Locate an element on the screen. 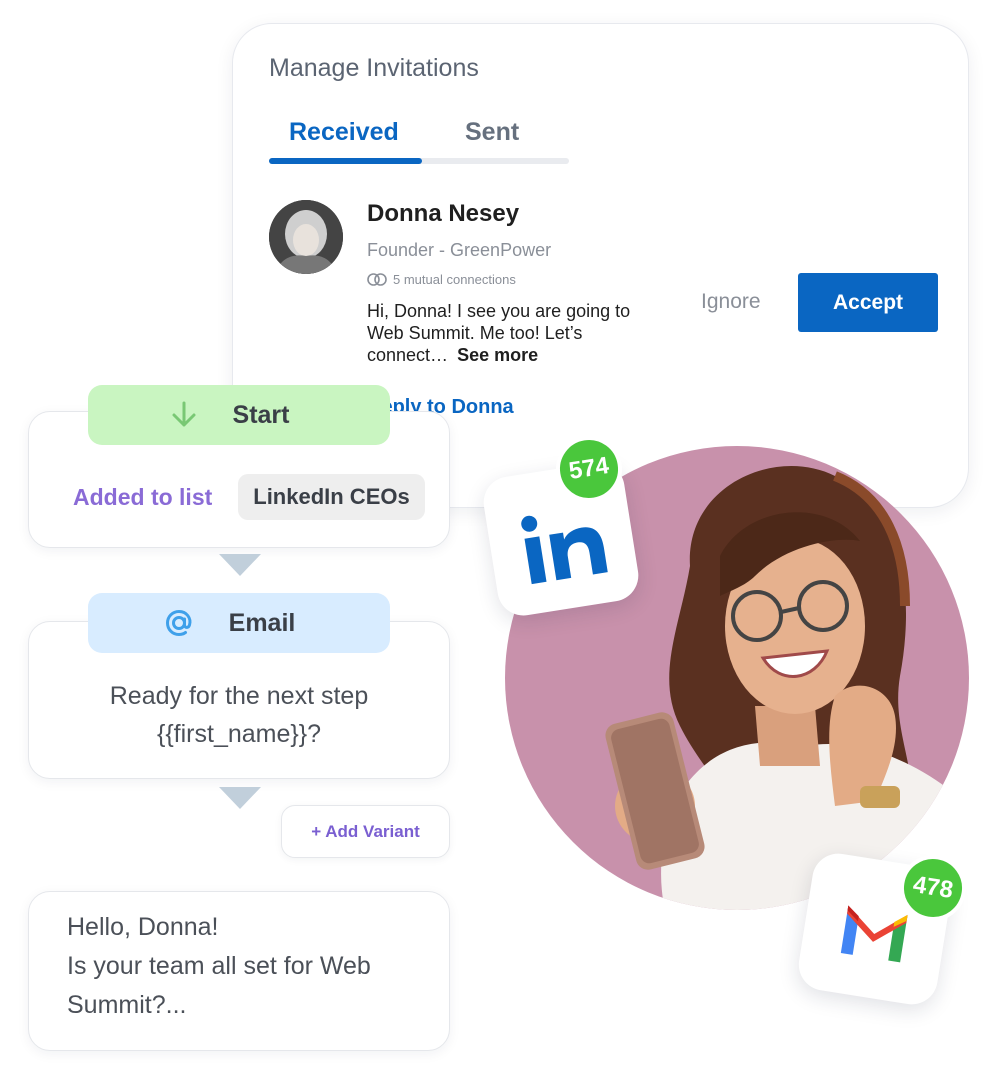  person-role: Founder - GreenPower is located at coordinates (459, 250).